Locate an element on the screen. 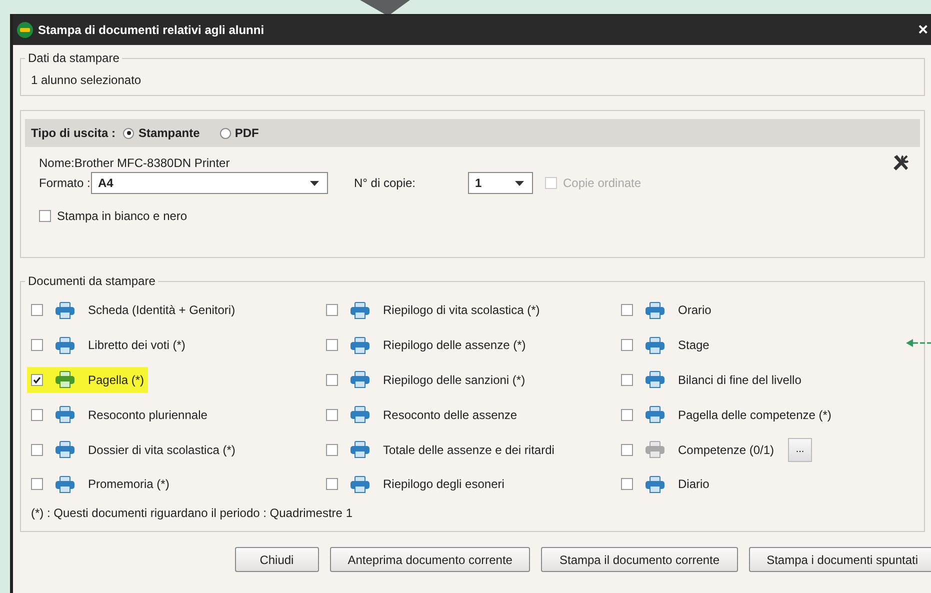 The width and height of the screenshot is (931, 593). output-label: Tipo di uscita : is located at coordinates (73, 133).